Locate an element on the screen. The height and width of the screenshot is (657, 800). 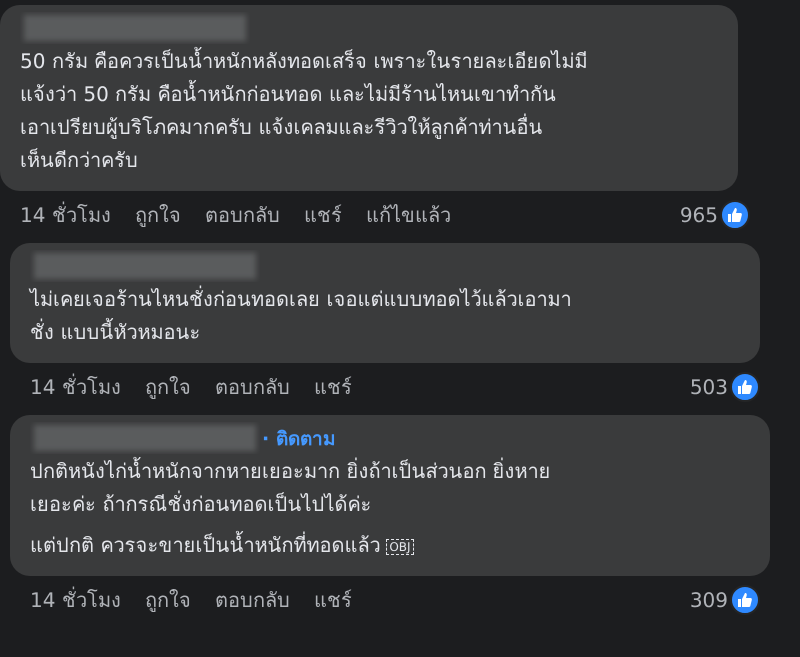
comment-action: แก้ไขแล้ว is located at coordinates (408, 215).